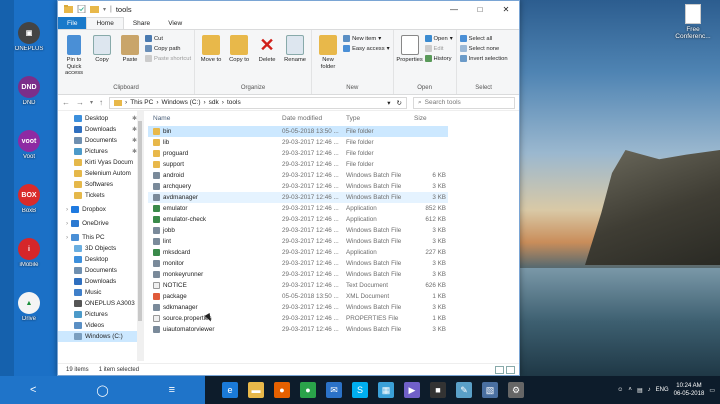 The height and width of the screenshot is (404, 720). What do you see at coordinates (483, 38) in the screenshot?
I see `select-all-button: Select all` at bounding box center [483, 38].